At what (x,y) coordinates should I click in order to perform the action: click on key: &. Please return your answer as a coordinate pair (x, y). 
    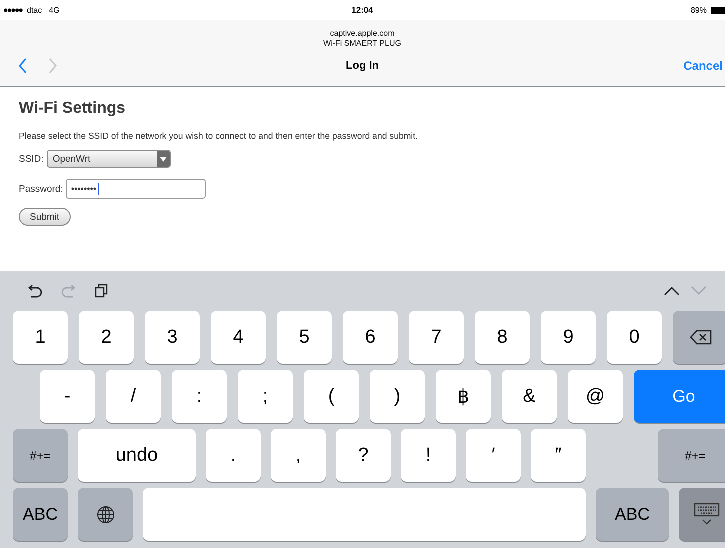
    Looking at the image, I should click on (529, 396).